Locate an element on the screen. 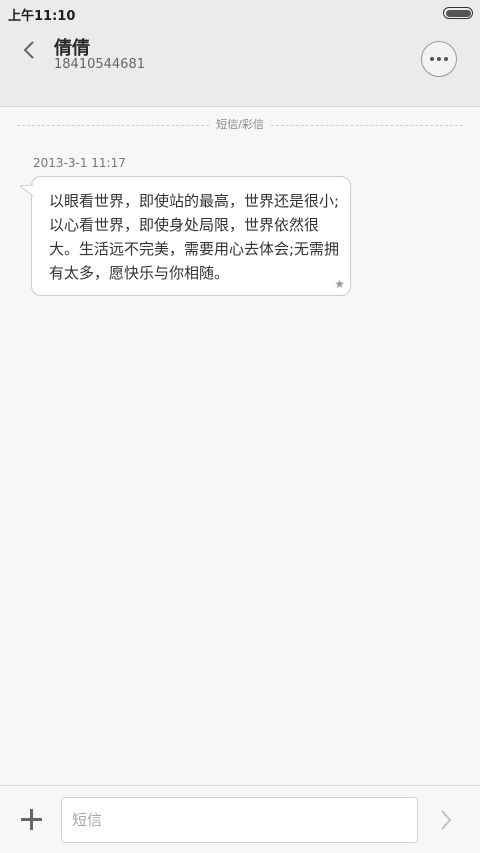 This screenshot has height=853, width=480. add-attachment-button is located at coordinates (32, 820).